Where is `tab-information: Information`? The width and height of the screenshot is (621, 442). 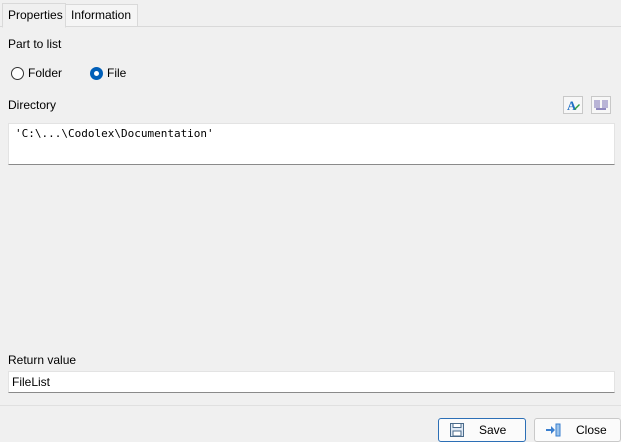
tab-information: Information is located at coordinates (102, 15).